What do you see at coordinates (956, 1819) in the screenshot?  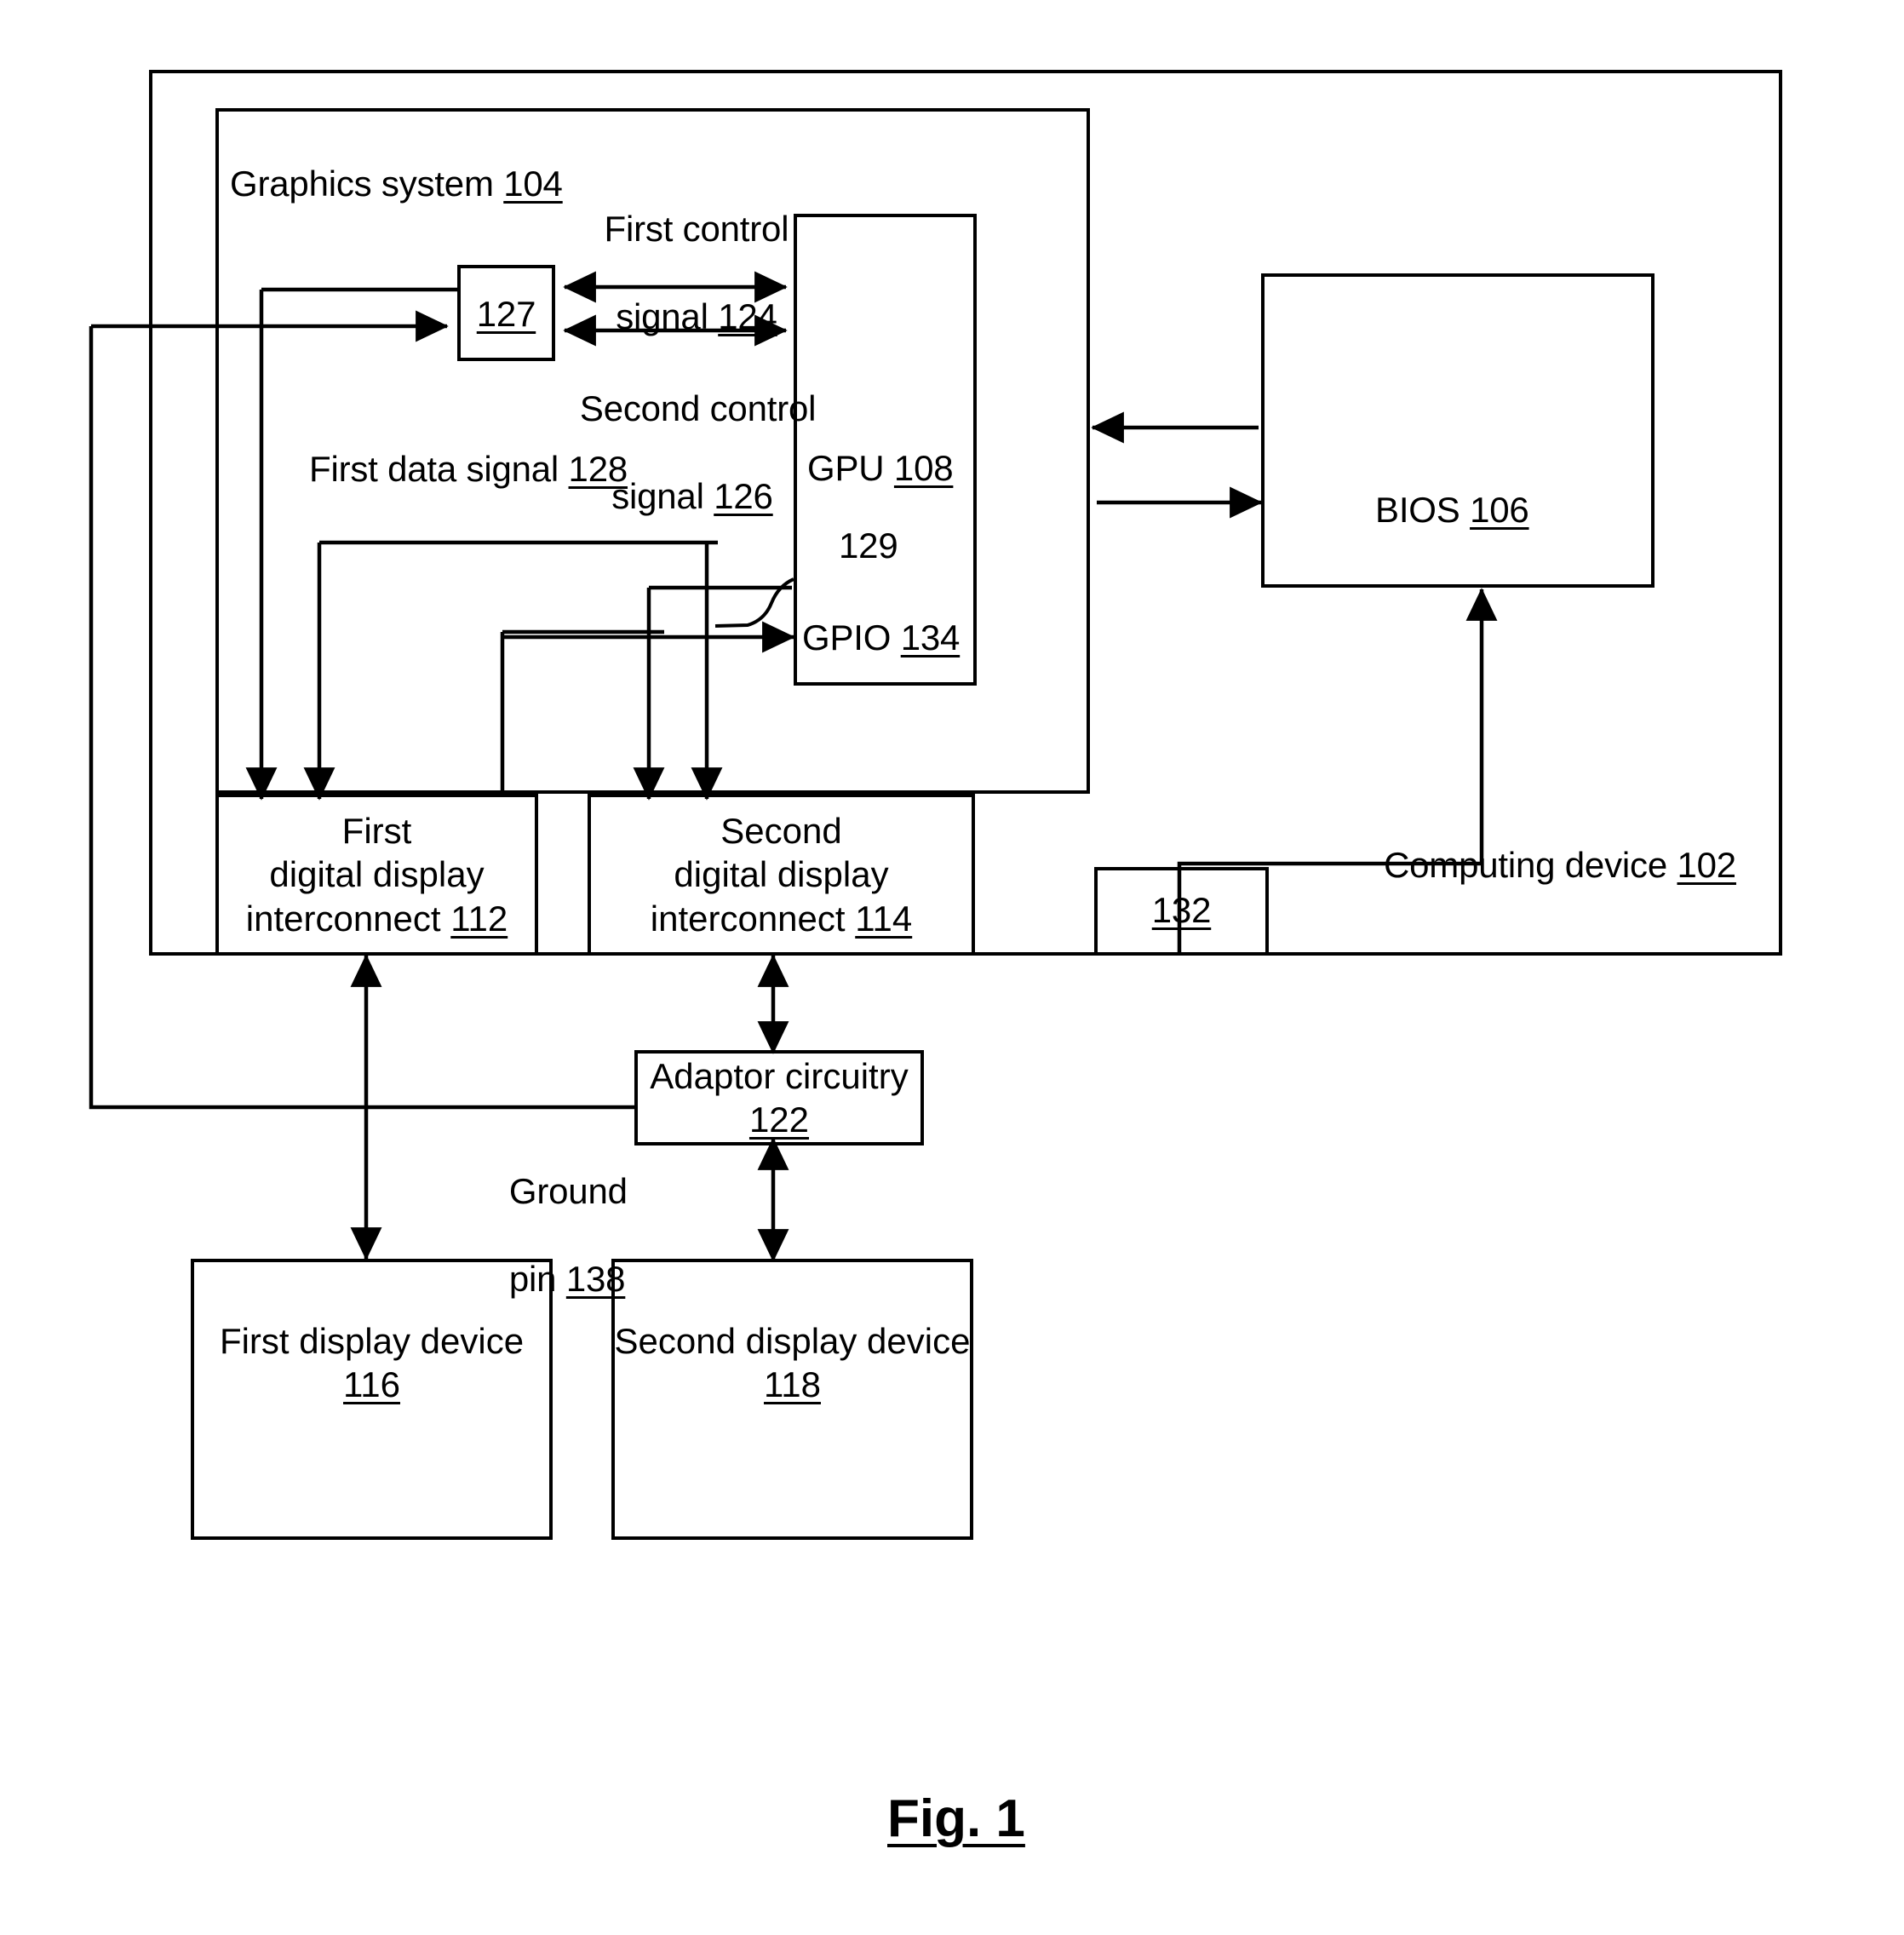 I see `figure-caption: Fig. 1` at bounding box center [956, 1819].